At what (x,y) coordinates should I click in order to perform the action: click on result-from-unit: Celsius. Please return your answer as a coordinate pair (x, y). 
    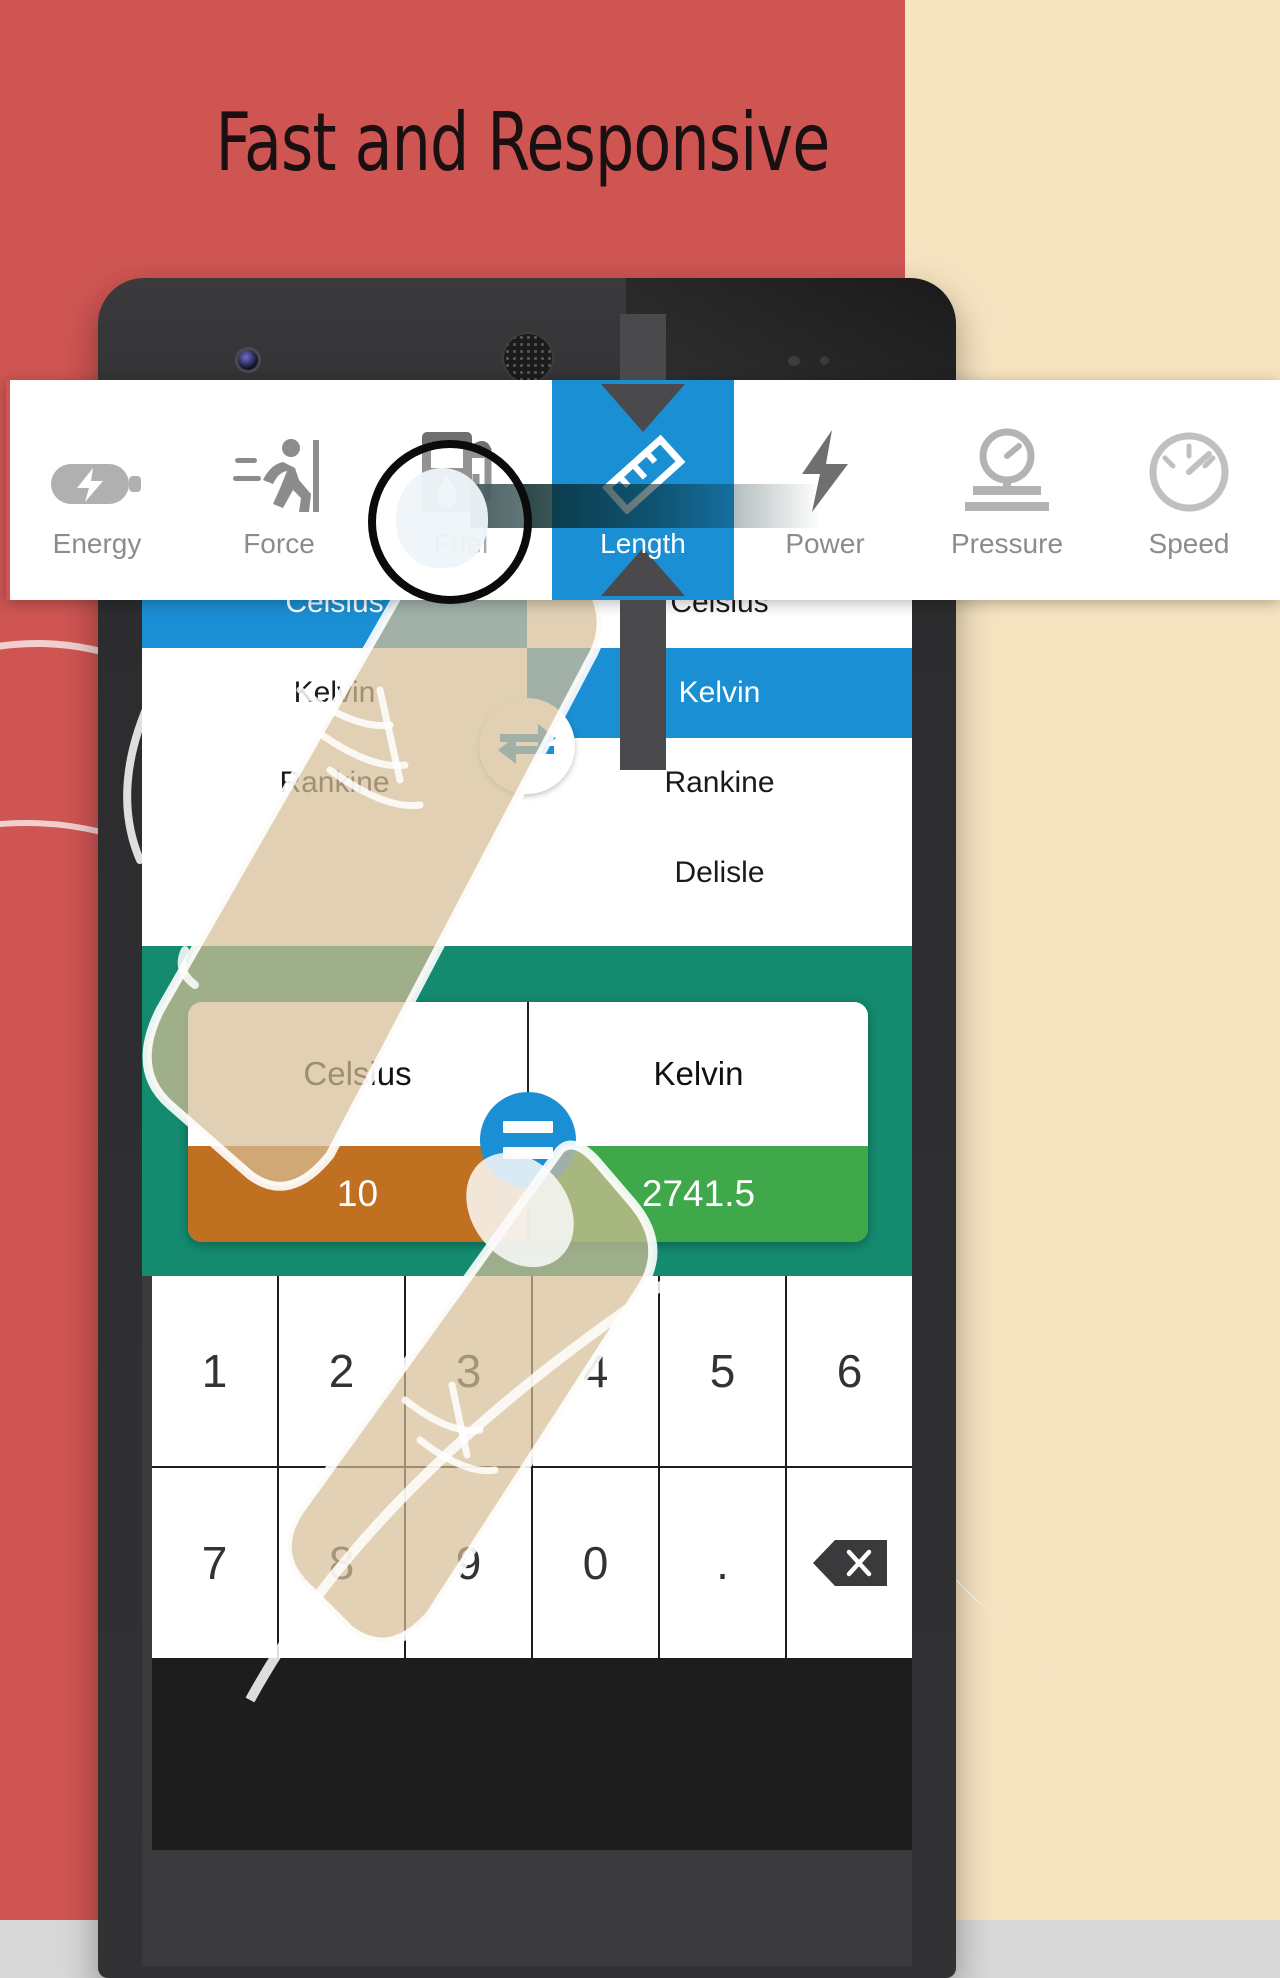
    Looking at the image, I should click on (357, 1074).